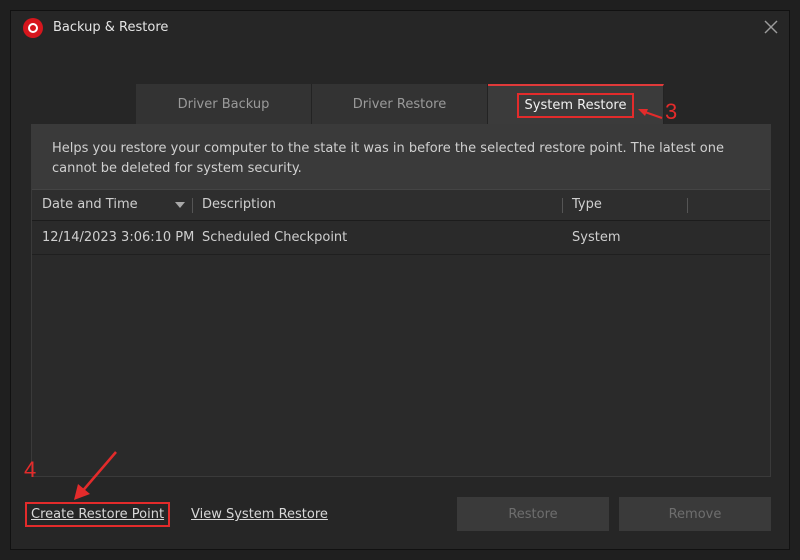 The image size is (800, 560). I want to click on tab-label: Driver Restore, so click(399, 104).